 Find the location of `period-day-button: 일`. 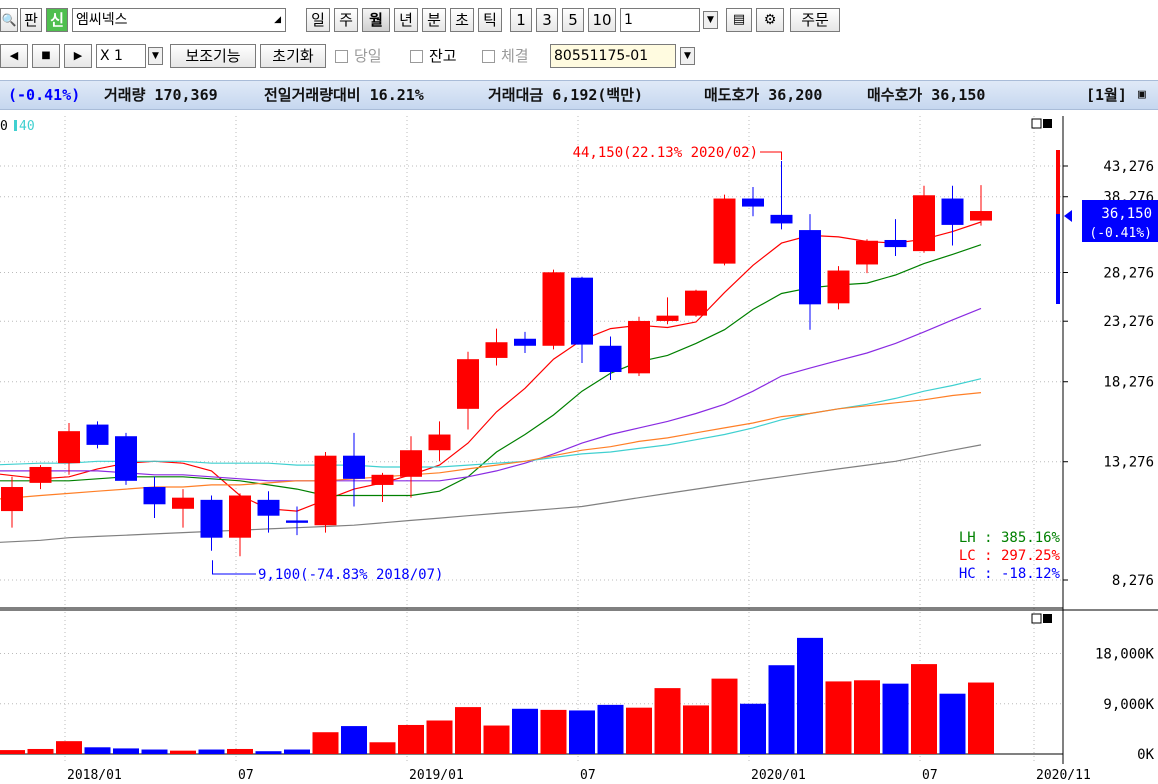

period-day-button: 일 is located at coordinates (318, 20).